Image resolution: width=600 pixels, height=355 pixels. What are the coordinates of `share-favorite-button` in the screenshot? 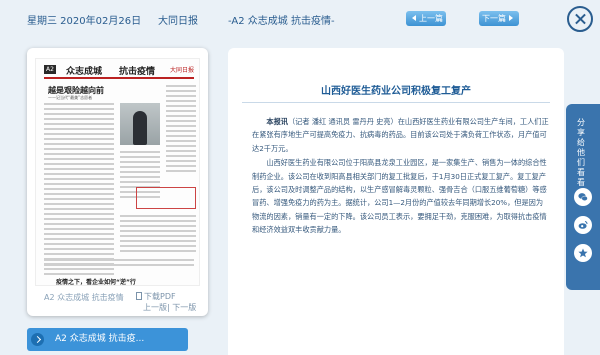 It's located at (583, 253).